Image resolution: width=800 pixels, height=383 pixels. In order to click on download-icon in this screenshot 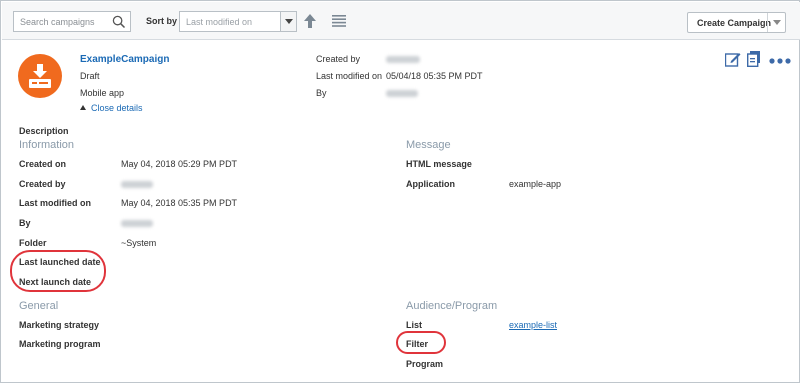, I will do `click(40, 76)`.